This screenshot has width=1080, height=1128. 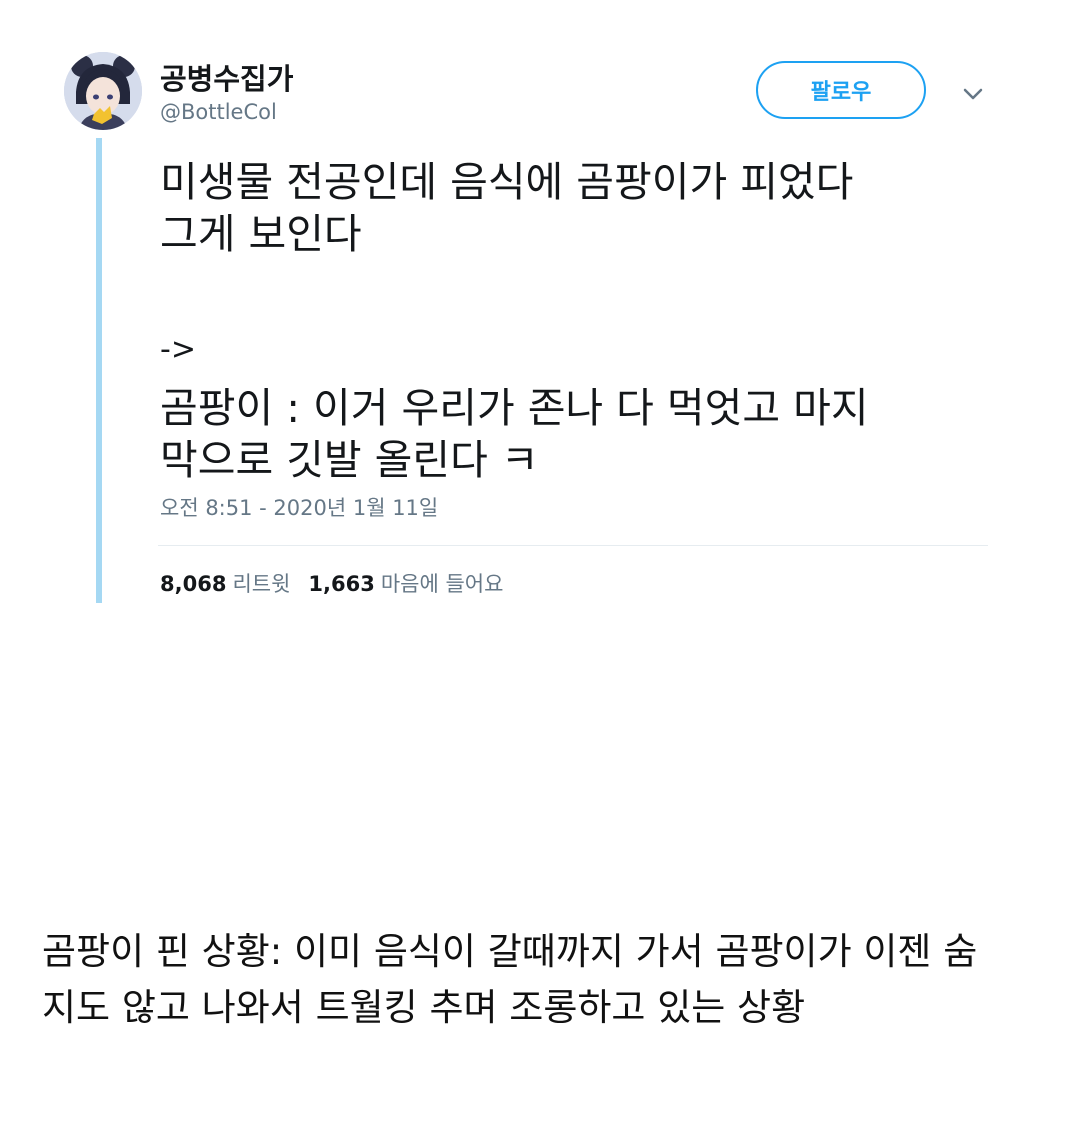 I want to click on avatar, so click(x=103, y=91).